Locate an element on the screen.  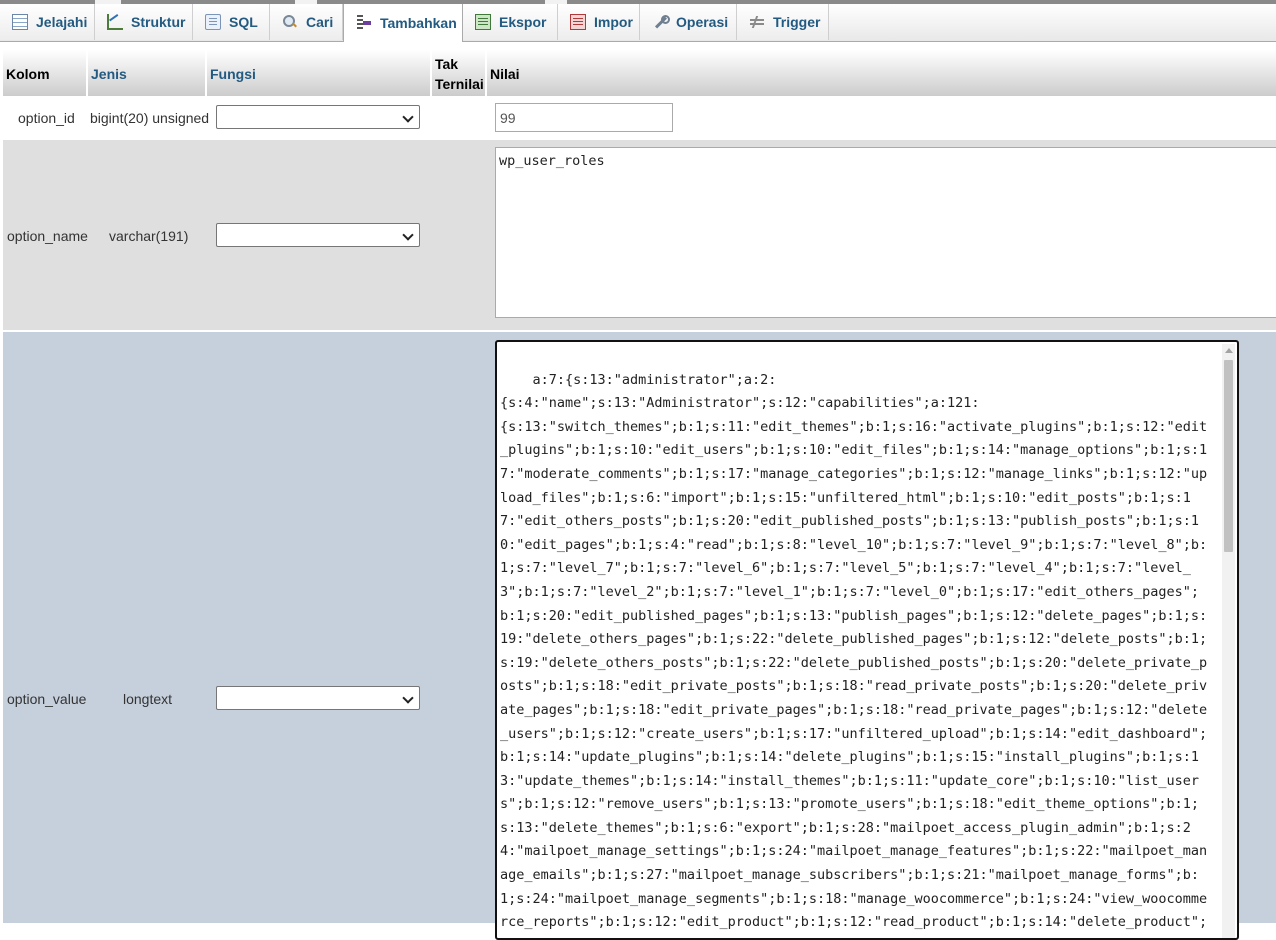
tab-operasi: Operasi is located at coordinates (688, 22).